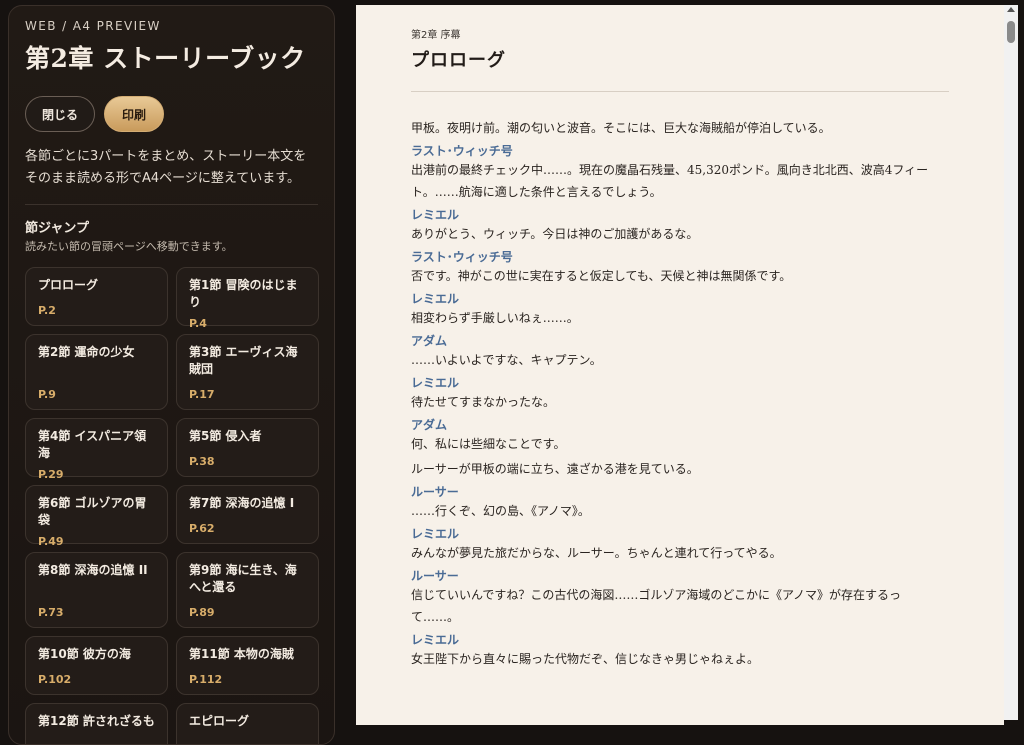 This screenshot has width=1024, height=745. I want to click on scroll-up-arrow-icon, so click(1011, 9).